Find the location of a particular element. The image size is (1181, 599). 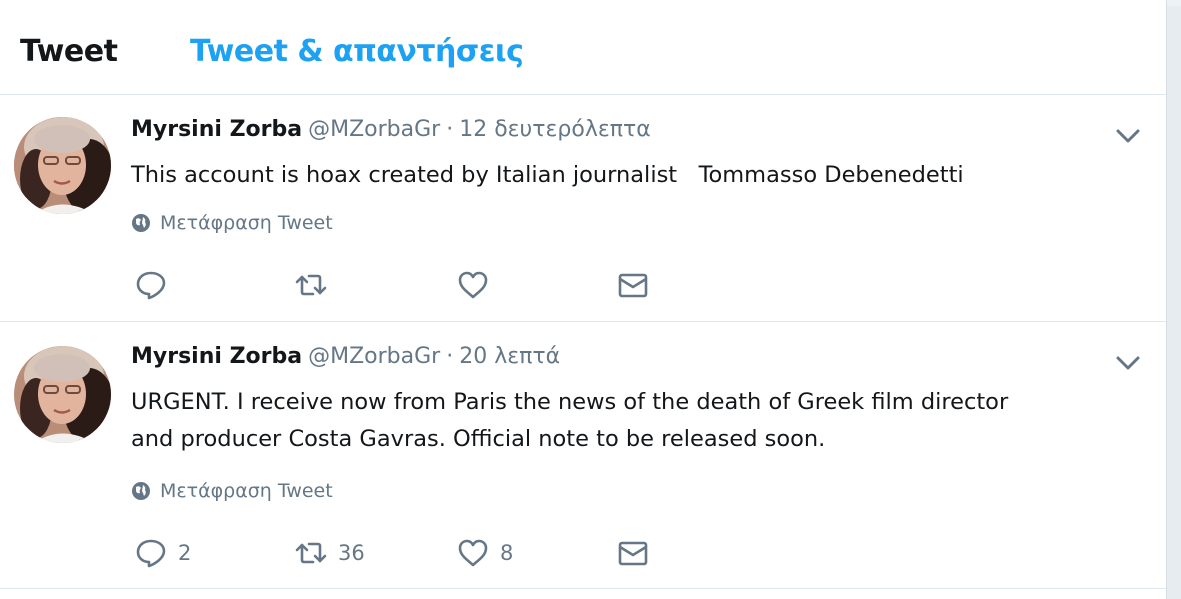

tweet-timestamp: 20 λεπτά is located at coordinates (509, 356).